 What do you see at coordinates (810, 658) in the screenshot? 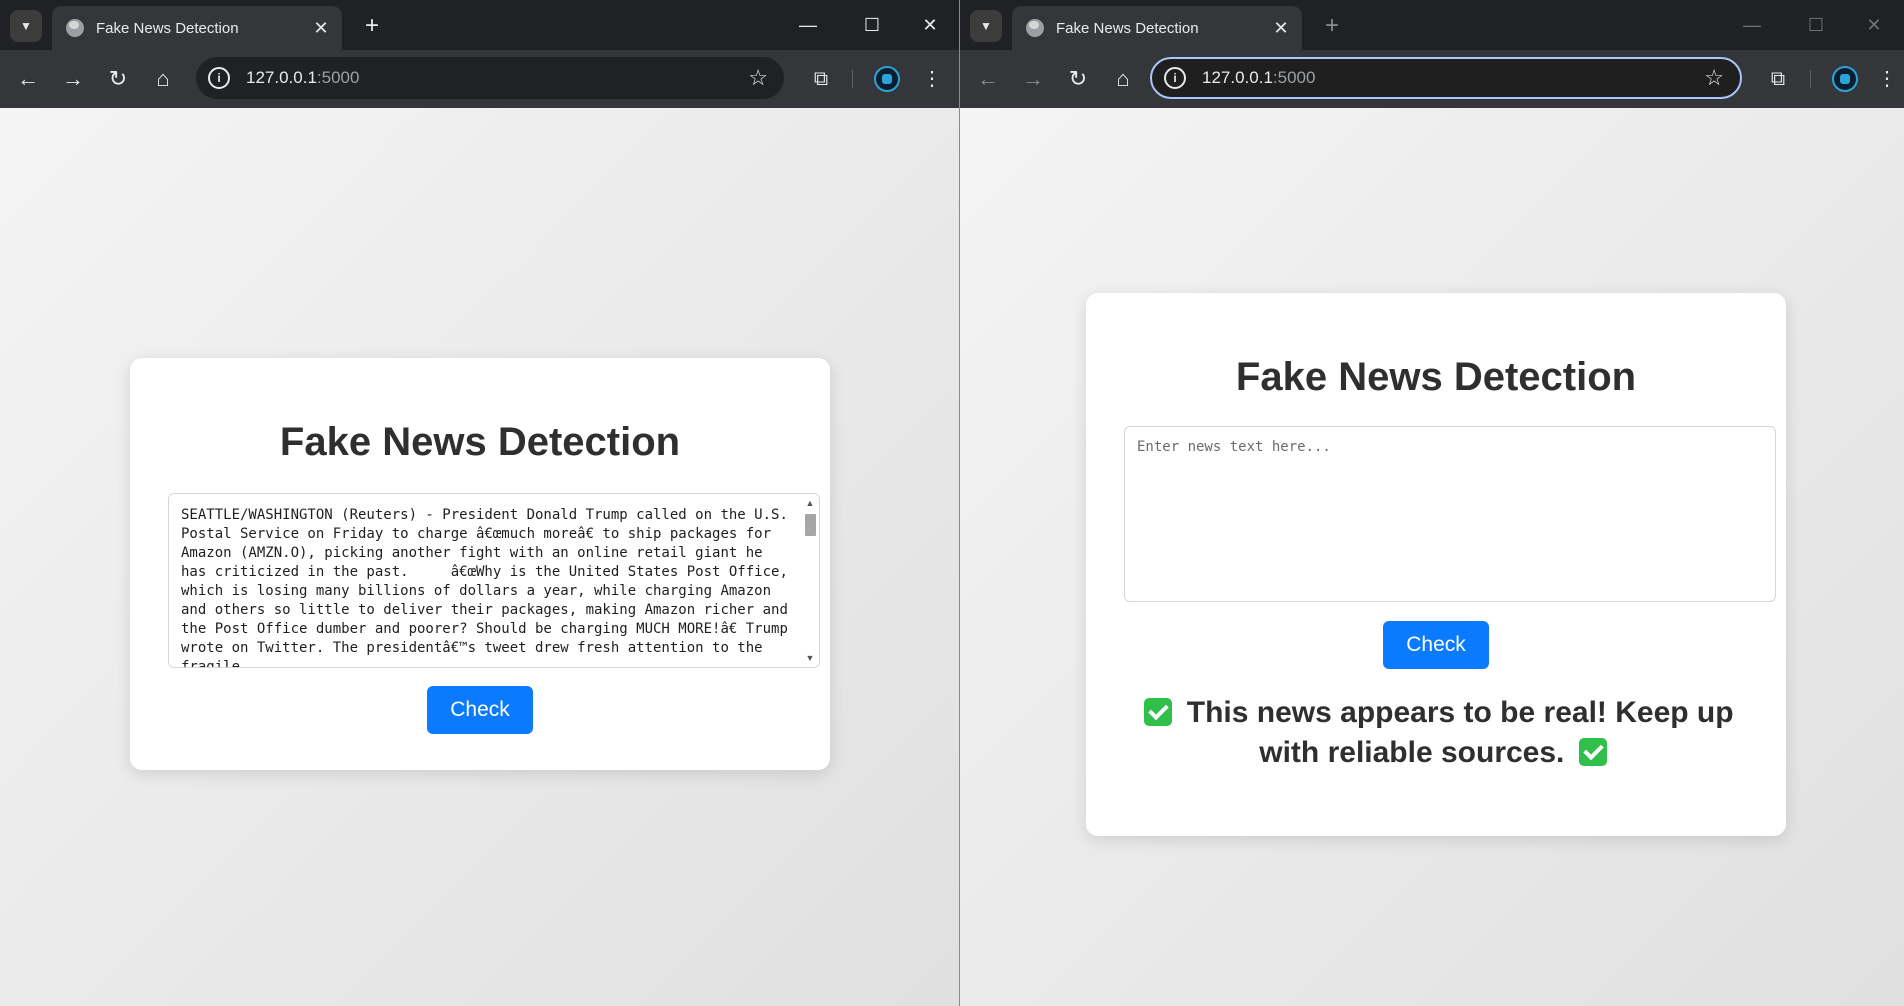
I see `scroll-down-icon: ▼` at bounding box center [810, 658].